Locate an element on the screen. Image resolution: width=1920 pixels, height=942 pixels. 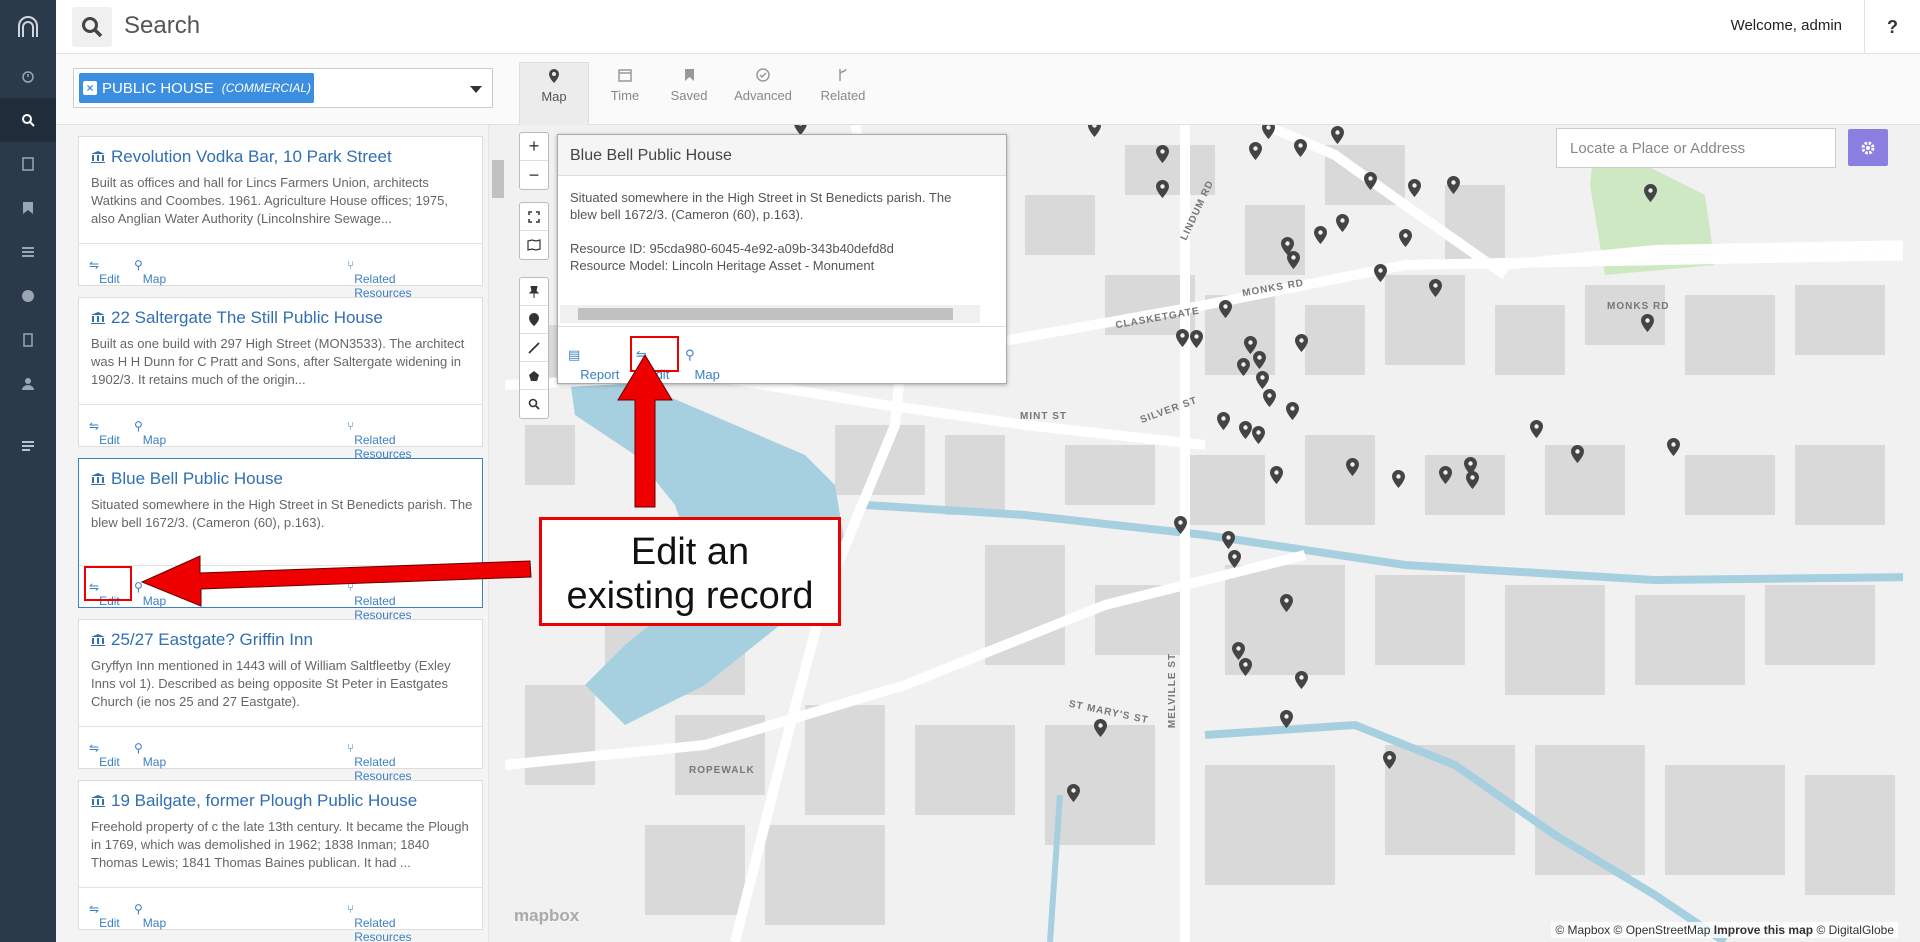
callout-line-2: existing record is located at coordinates (690, 596).